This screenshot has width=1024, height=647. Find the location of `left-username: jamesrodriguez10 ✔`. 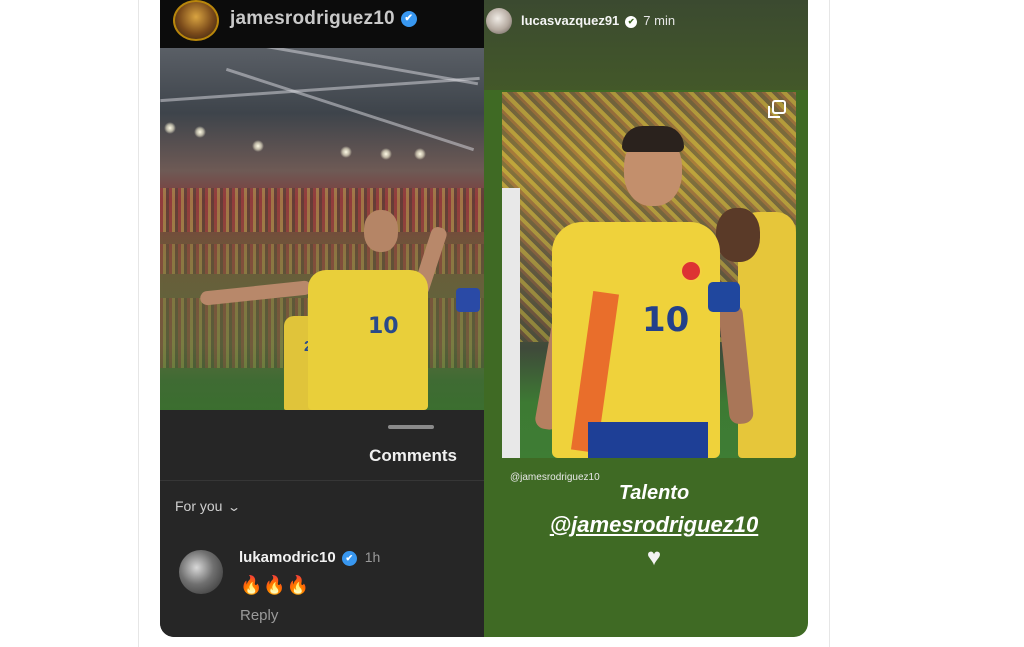

left-username: jamesrodriguez10 ✔ is located at coordinates (323, 19).